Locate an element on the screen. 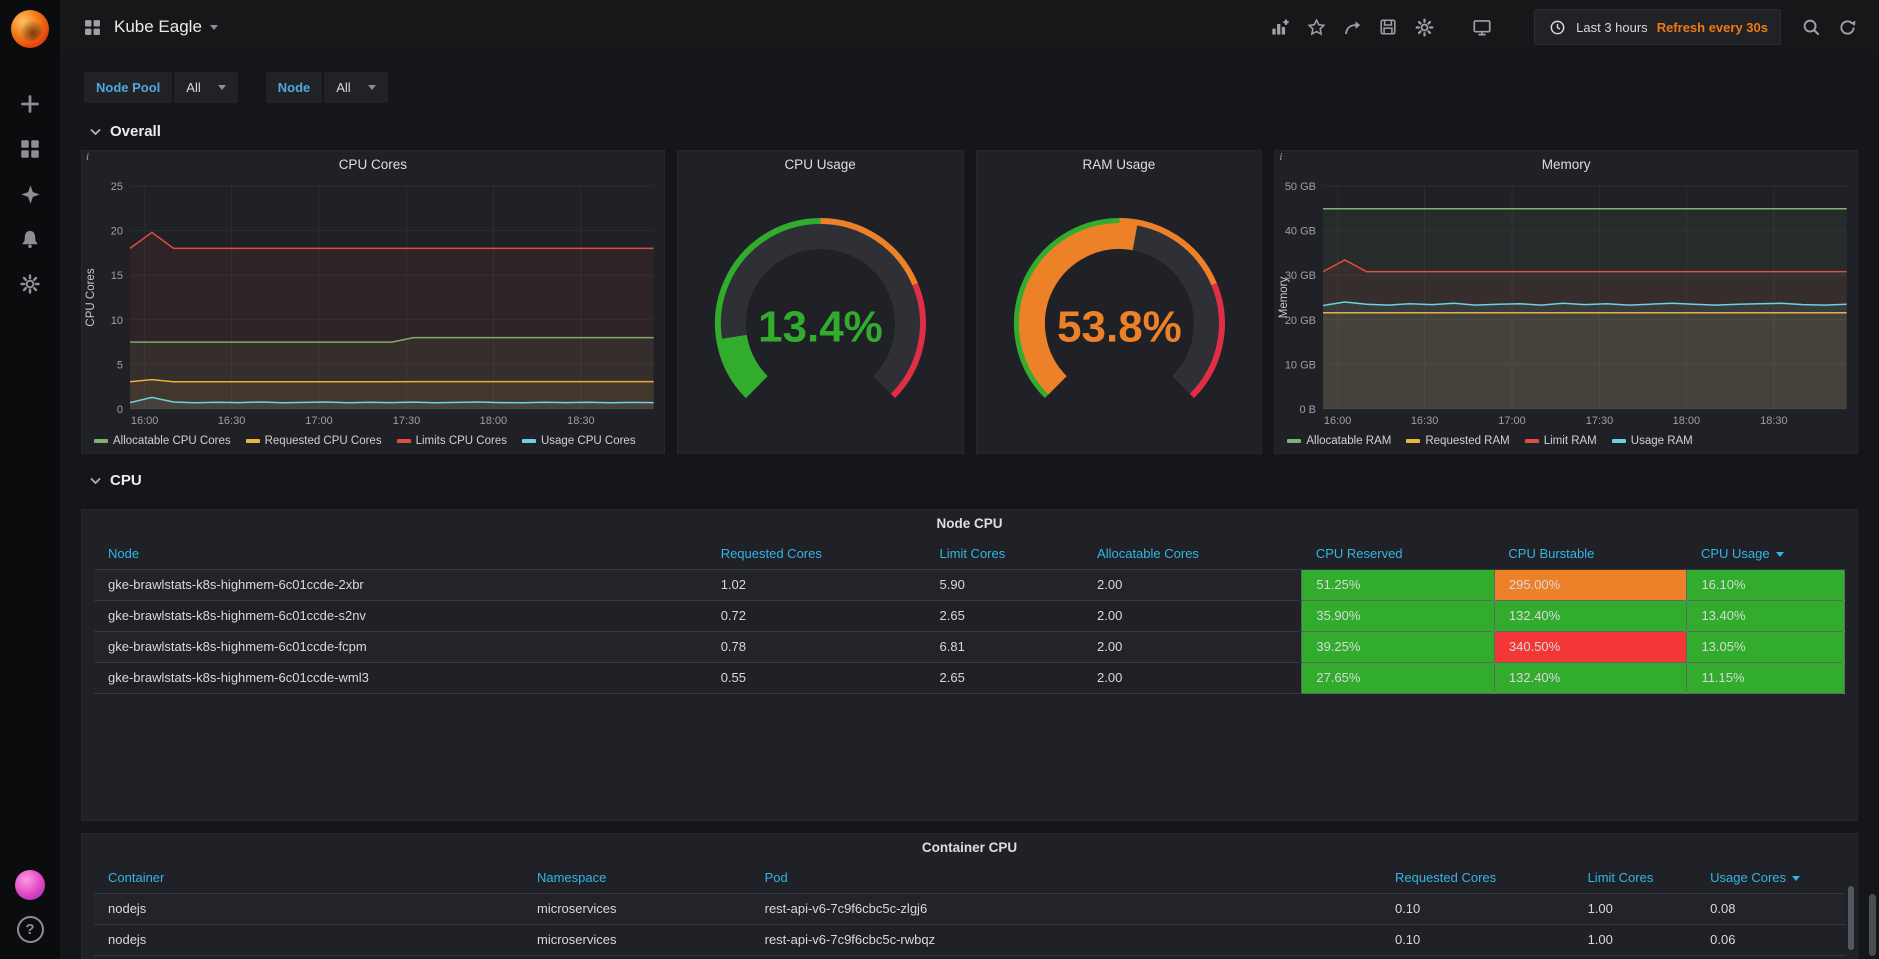 Image resolution: width=1879 pixels, height=959 pixels. share-icon is located at coordinates (1352, 27).